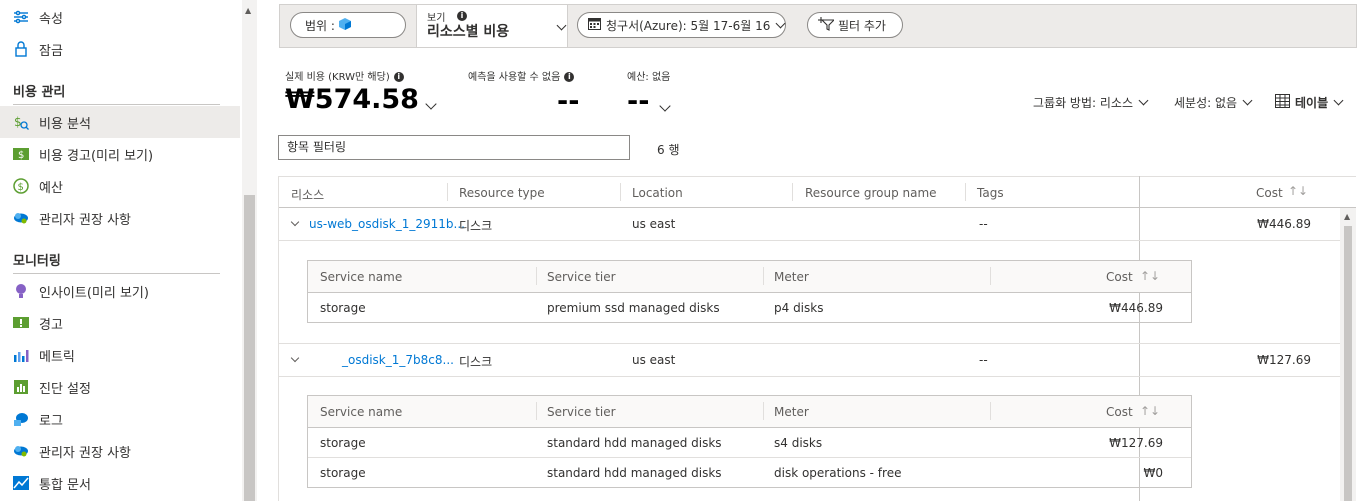  I want to click on sidebar-item-label: 진단 설정, so click(65, 389).